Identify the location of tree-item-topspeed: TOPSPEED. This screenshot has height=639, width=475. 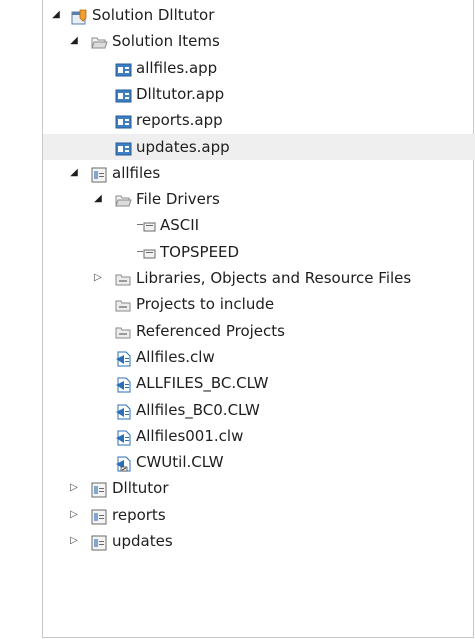
(259, 252).